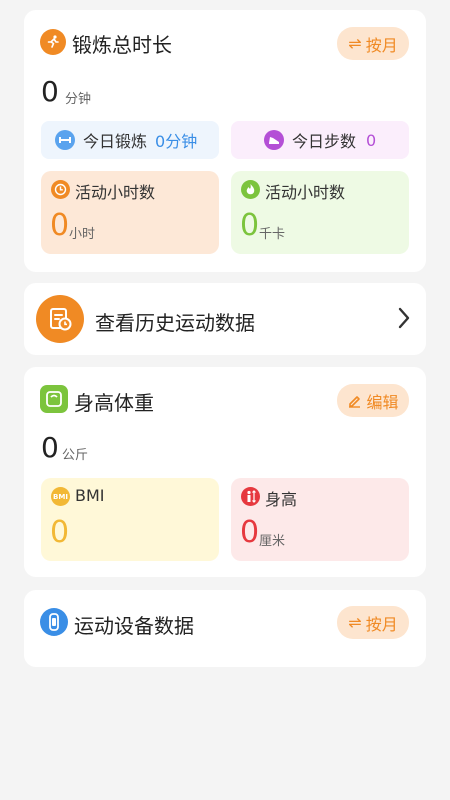 This screenshot has height=800, width=450. I want to click on history-label: 查看历史运动数据, so click(175, 323).